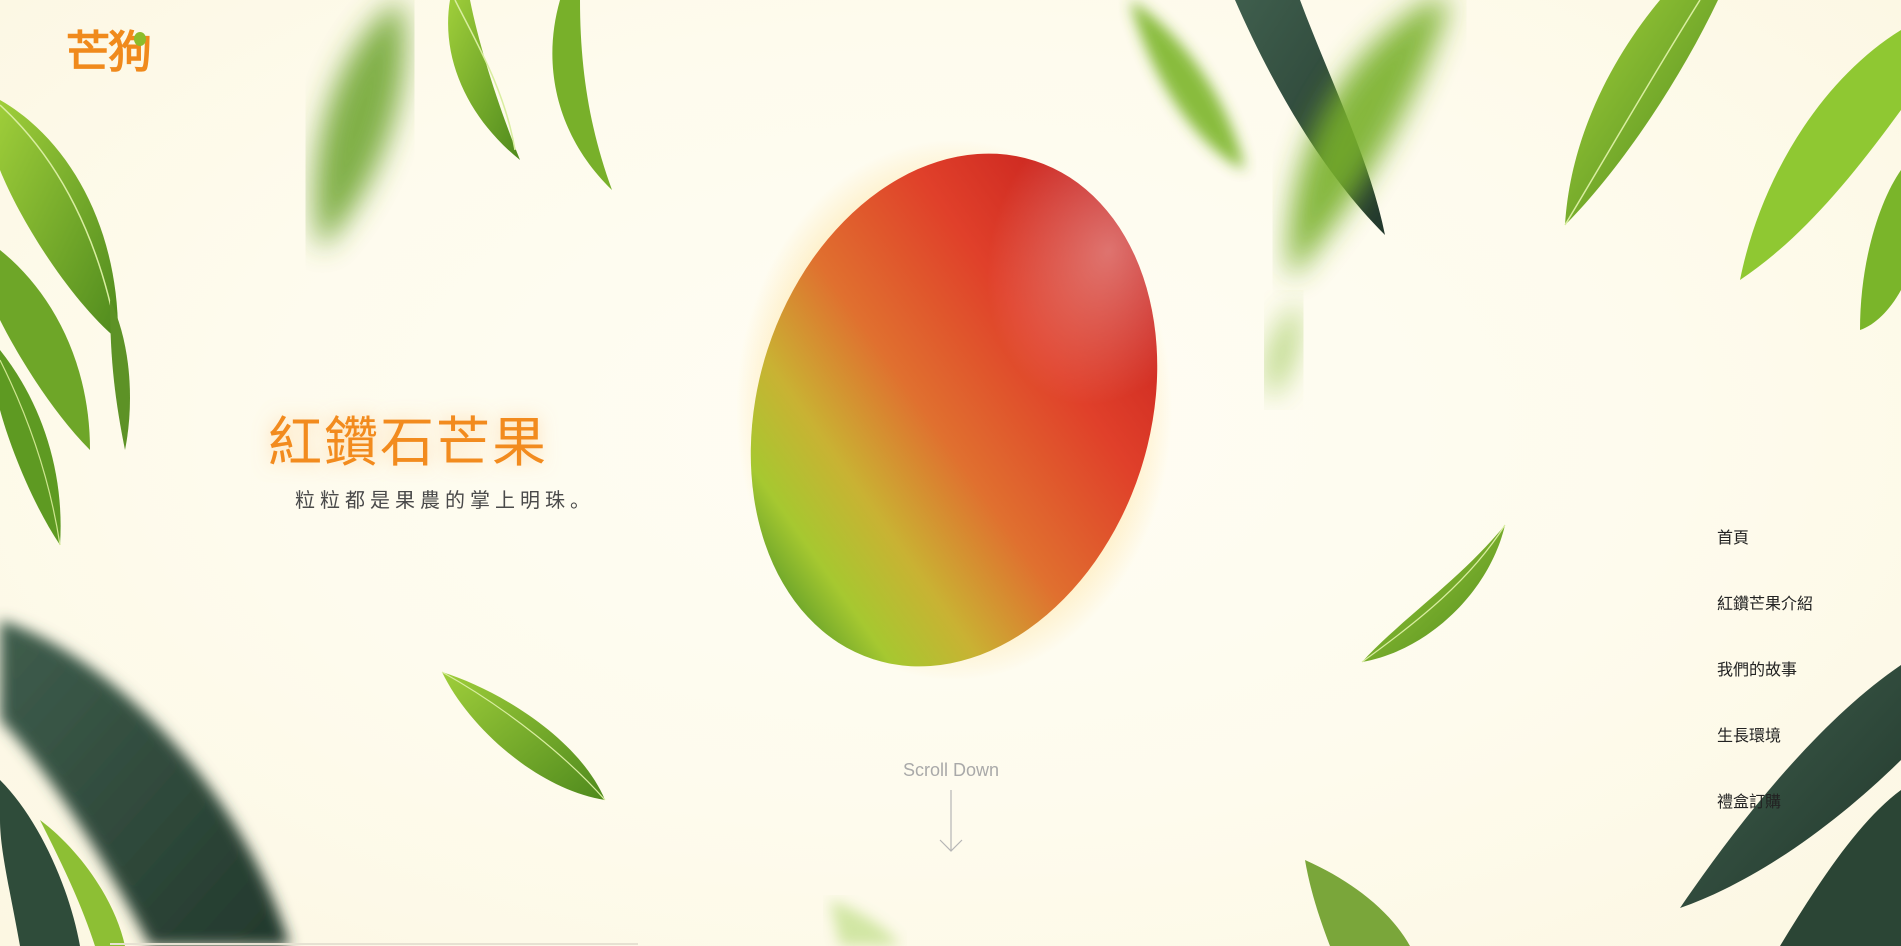 The width and height of the screenshot is (1901, 946). I want to click on hero-title: 紅鑽石芒果, so click(408, 442).